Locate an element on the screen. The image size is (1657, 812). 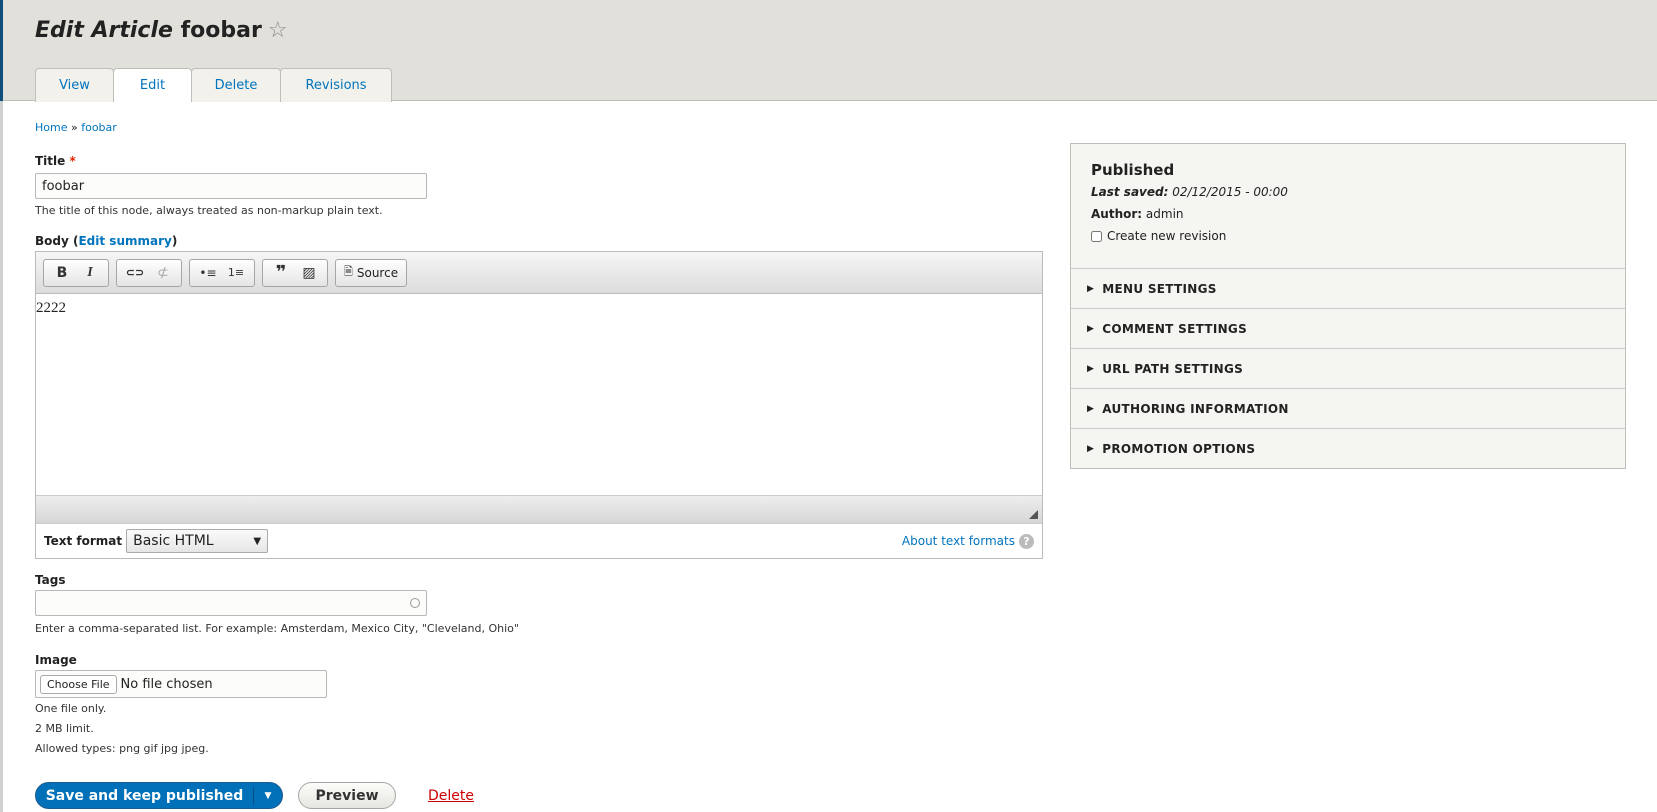
text-format-label: Text format is located at coordinates (83, 541).